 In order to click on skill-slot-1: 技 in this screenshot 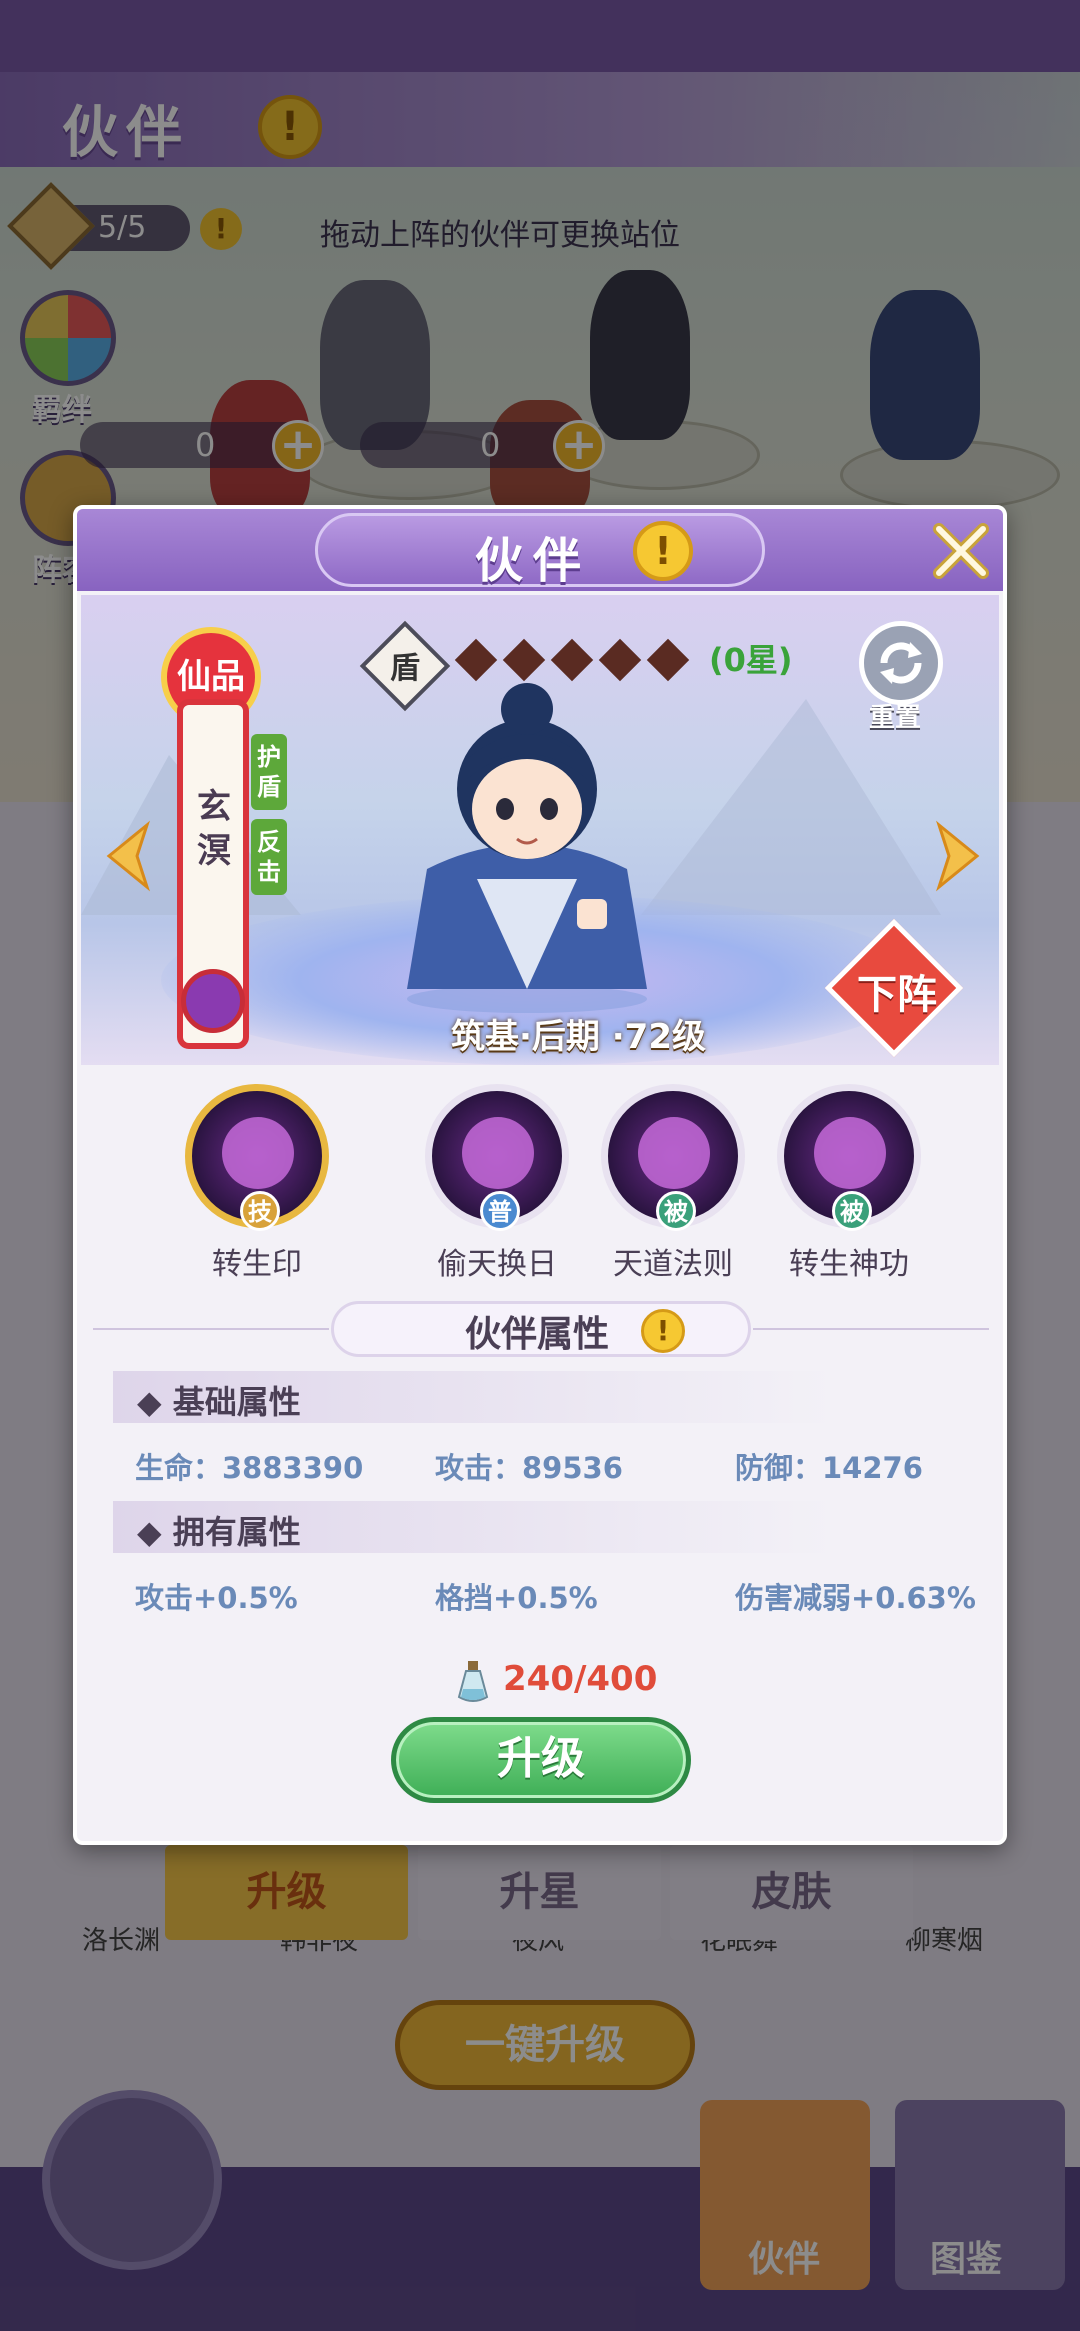, I will do `click(257, 1157)`.